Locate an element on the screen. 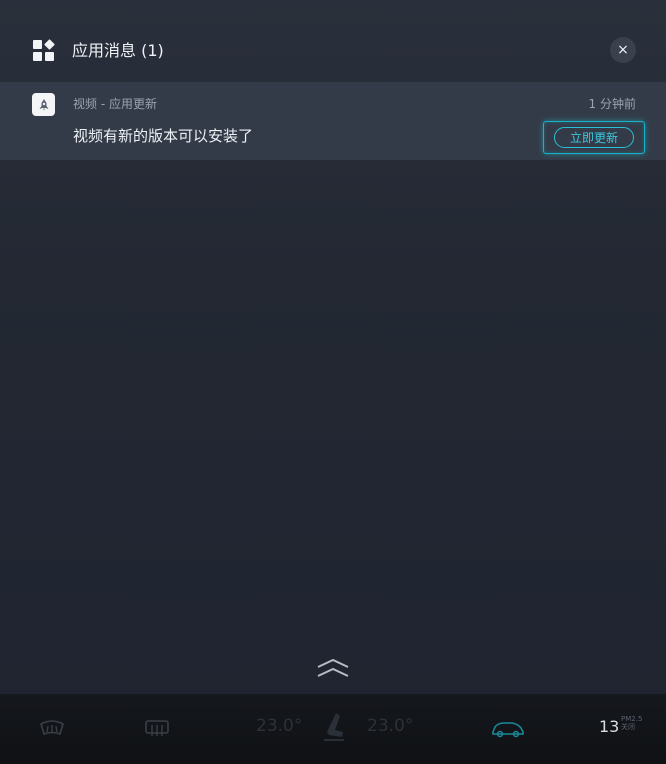  left-temperature: 23.0° is located at coordinates (279, 726).